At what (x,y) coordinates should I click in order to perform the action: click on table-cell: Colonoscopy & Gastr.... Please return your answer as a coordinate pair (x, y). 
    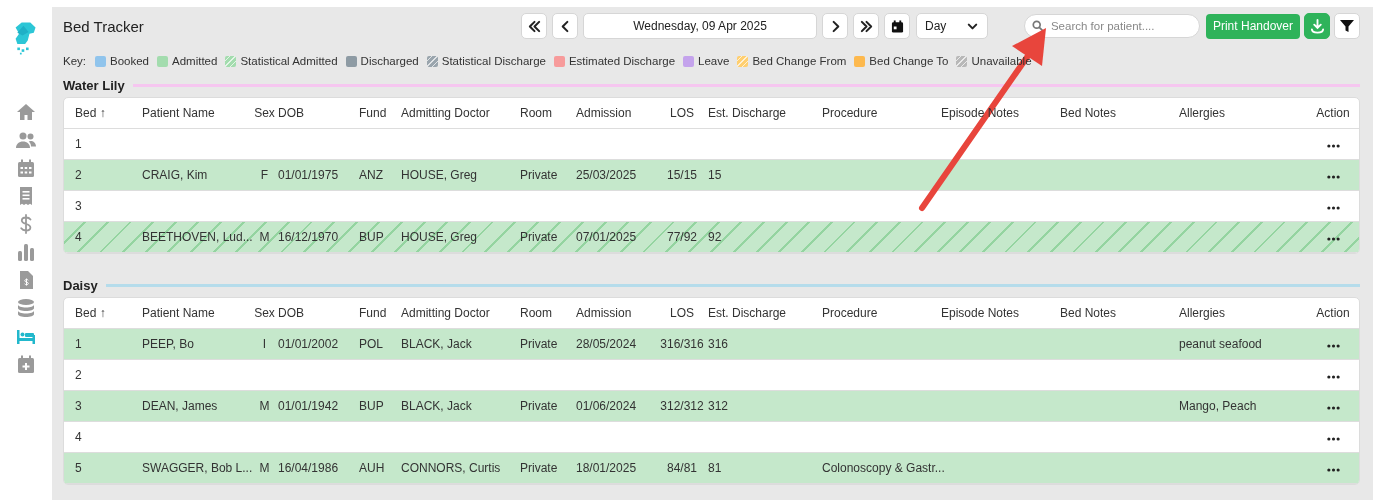
    Looking at the image, I should click on (883, 468).